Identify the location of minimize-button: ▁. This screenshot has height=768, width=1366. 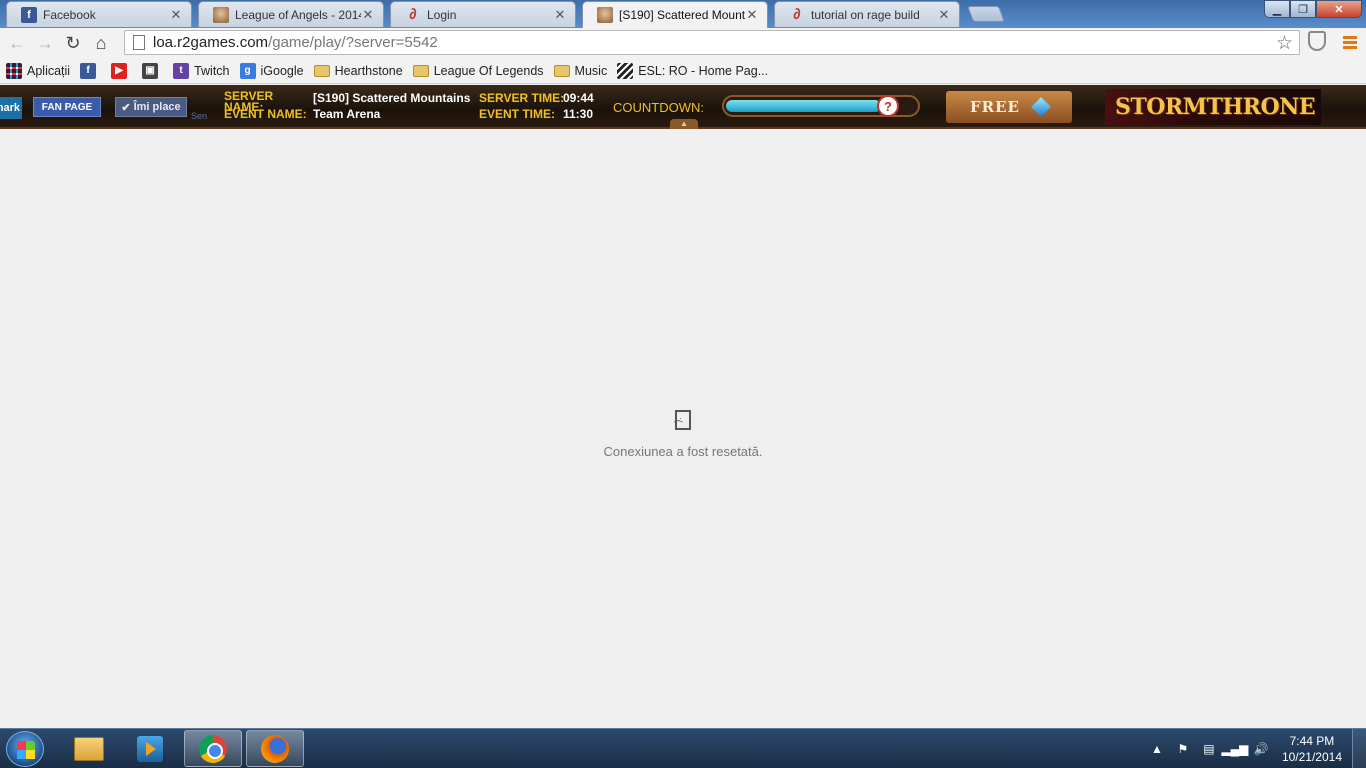
(1277, 9).